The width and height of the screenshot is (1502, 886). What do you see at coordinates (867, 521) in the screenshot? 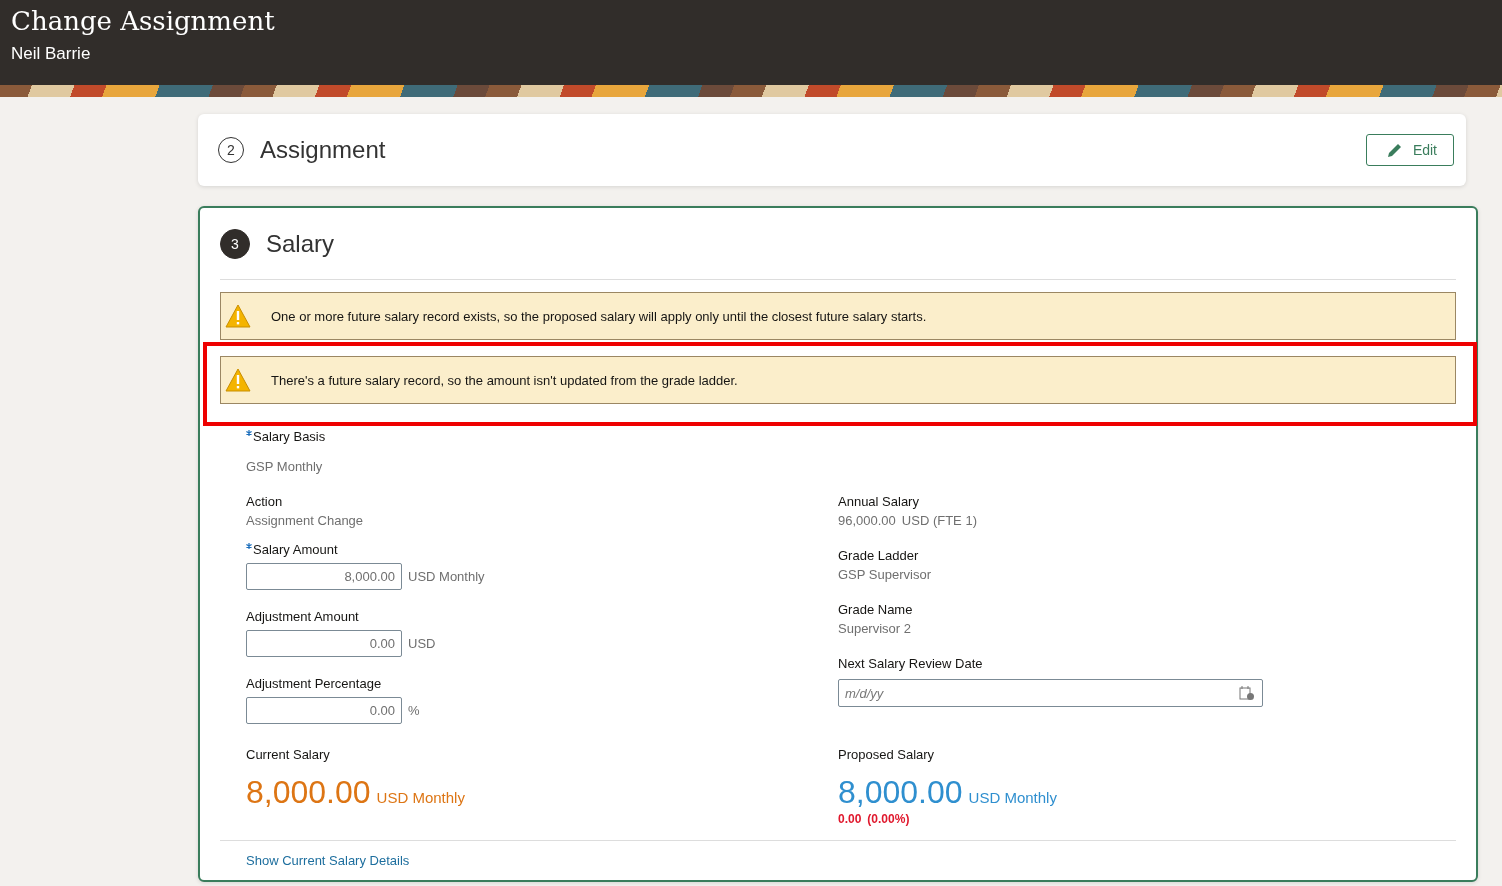
I see `field-value: 96,000.00` at bounding box center [867, 521].